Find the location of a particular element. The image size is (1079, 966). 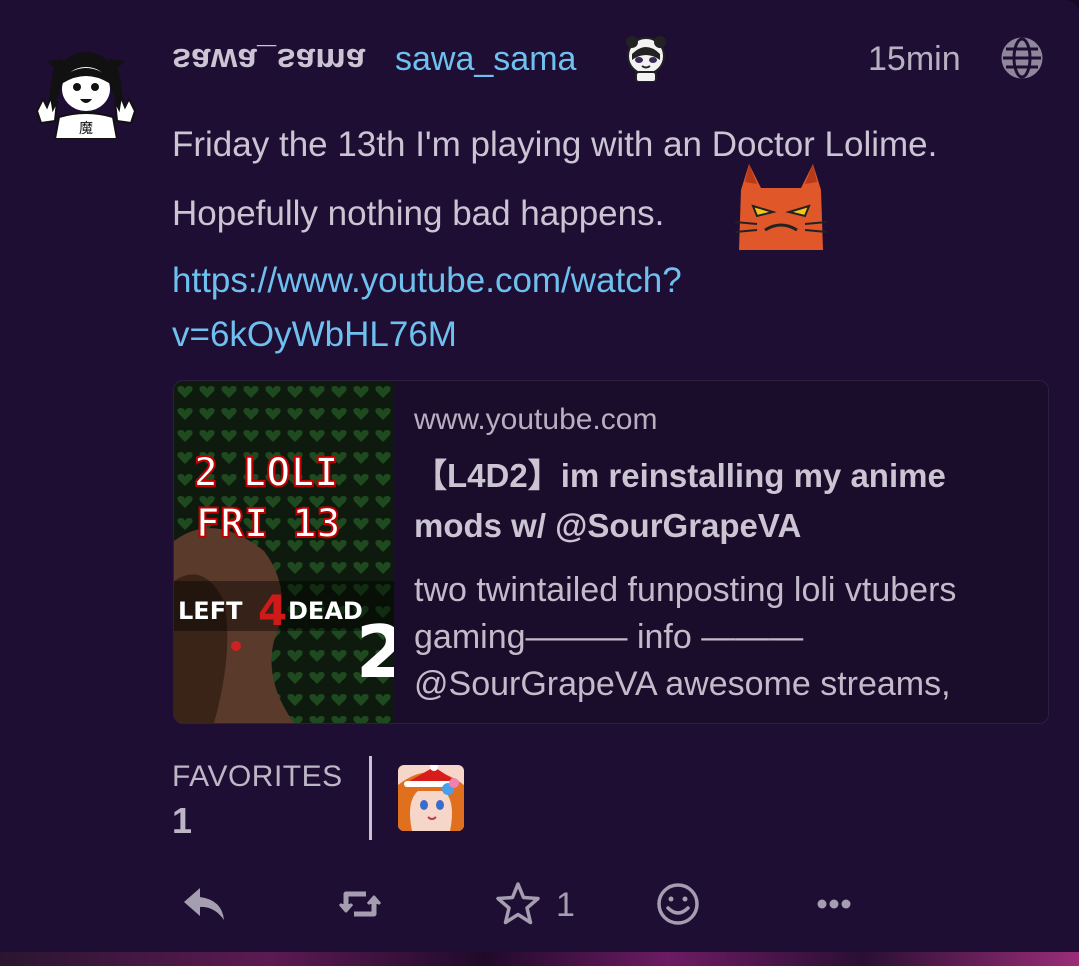

username: sawa_sama is located at coordinates (485, 59).